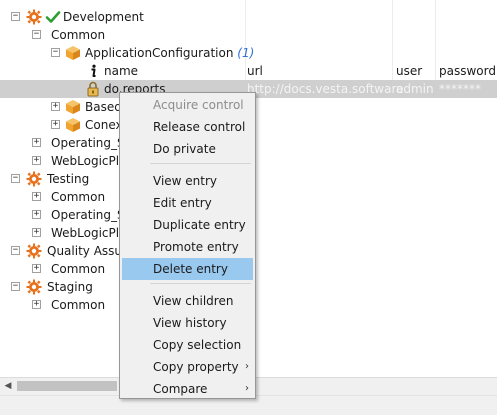 The height and width of the screenshot is (415, 497). Describe the element at coordinates (53, 17) in the screenshot. I see `check-icon` at that location.